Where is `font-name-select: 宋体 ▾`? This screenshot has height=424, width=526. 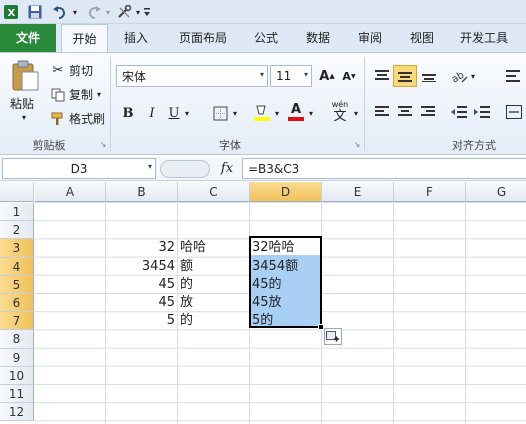
font-name-select: 宋体 ▾ is located at coordinates (192, 76).